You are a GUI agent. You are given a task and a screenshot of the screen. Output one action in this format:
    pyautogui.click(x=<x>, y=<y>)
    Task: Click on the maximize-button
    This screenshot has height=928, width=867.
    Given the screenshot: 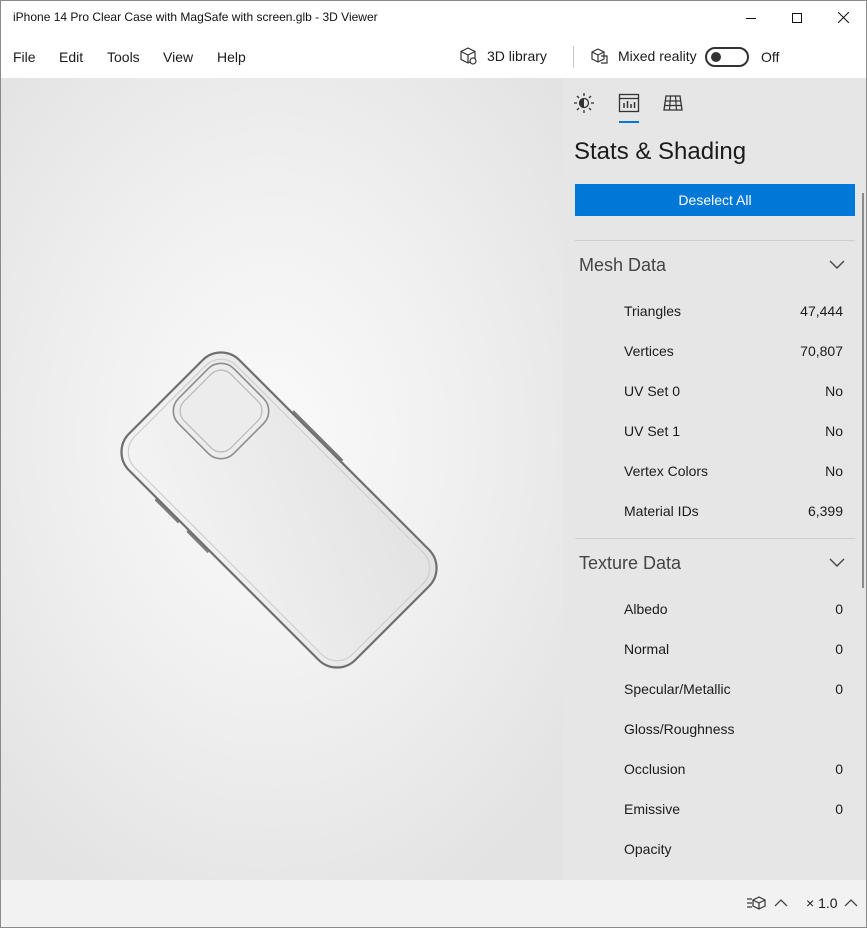 What is the action you would take?
    pyautogui.click(x=797, y=17)
    